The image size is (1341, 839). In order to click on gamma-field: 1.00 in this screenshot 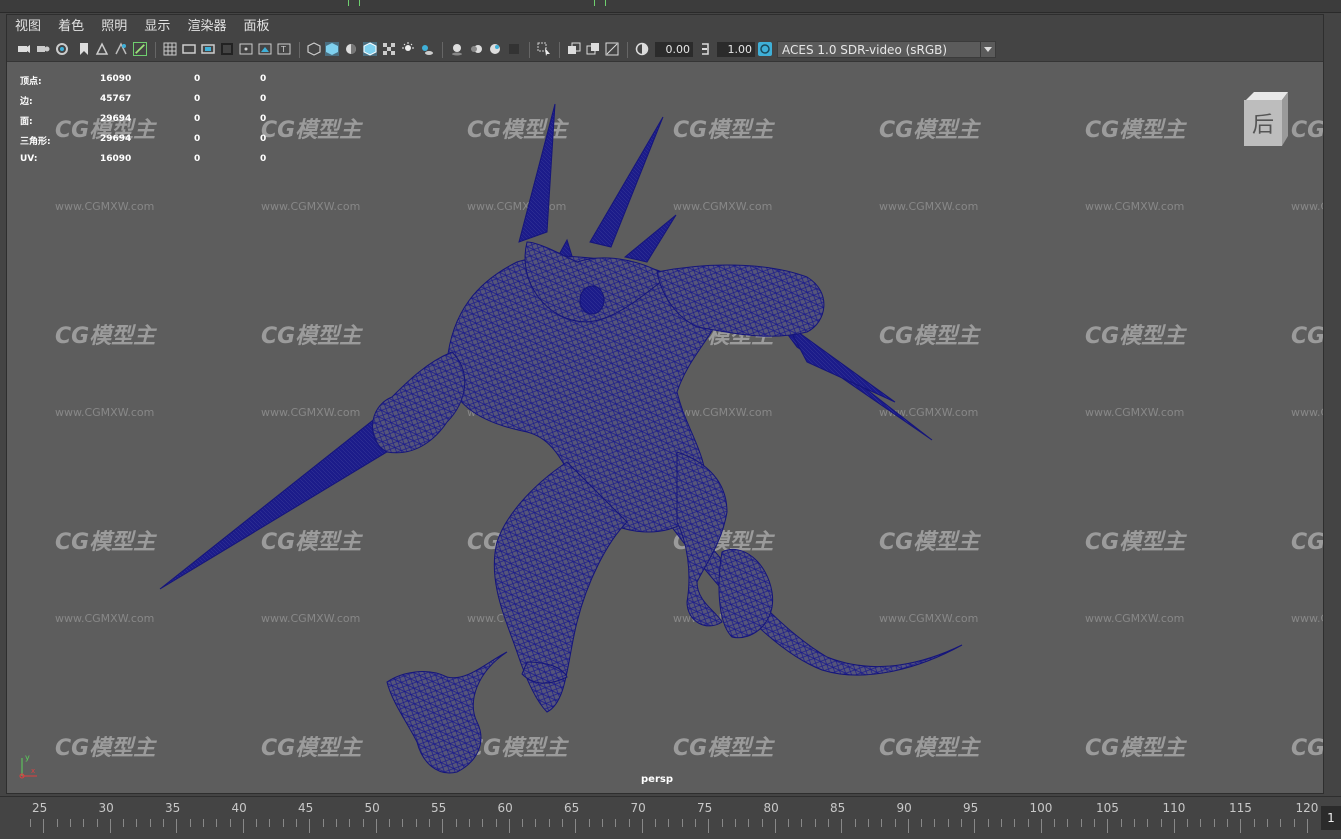, I will do `click(736, 49)`.